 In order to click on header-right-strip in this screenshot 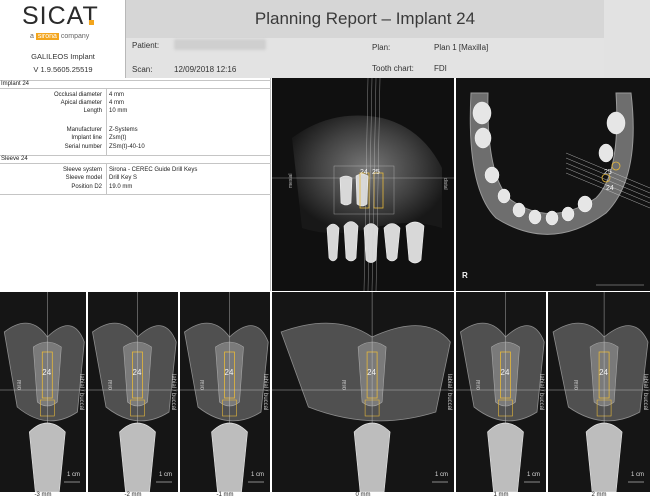, I will do `click(627, 39)`.